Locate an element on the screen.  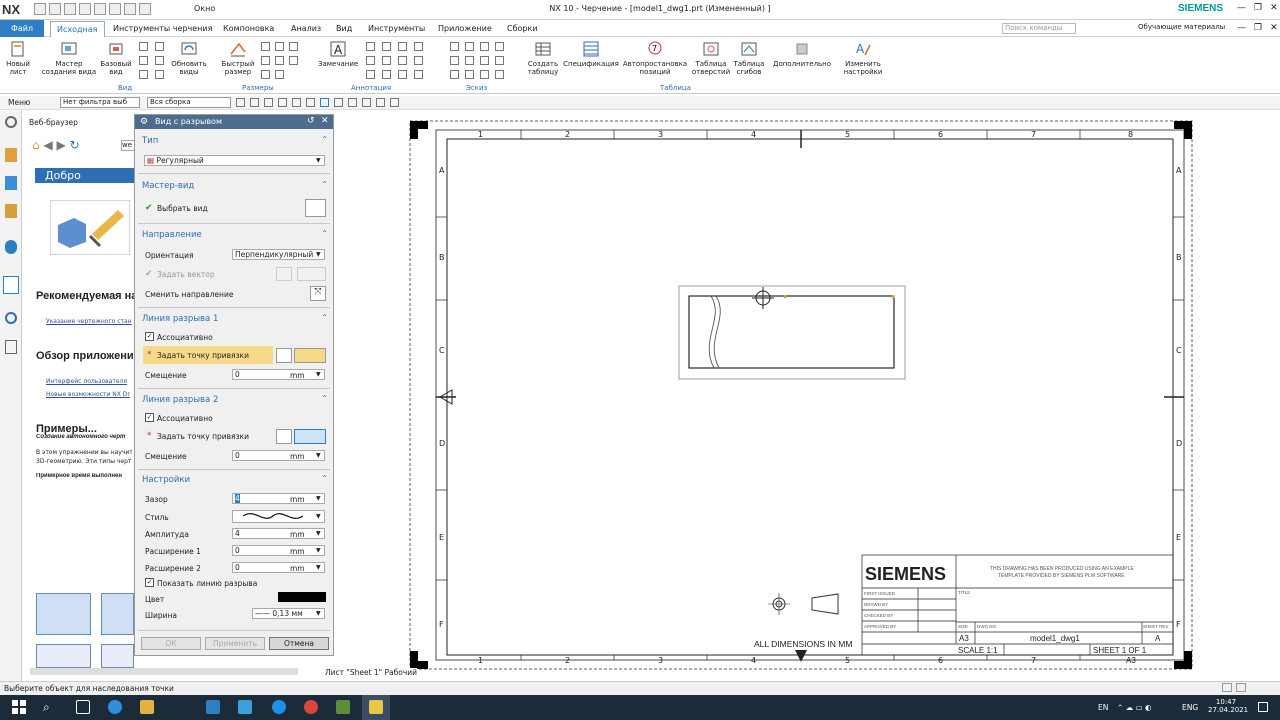
datum-feature-icon is located at coordinates (386, 46).